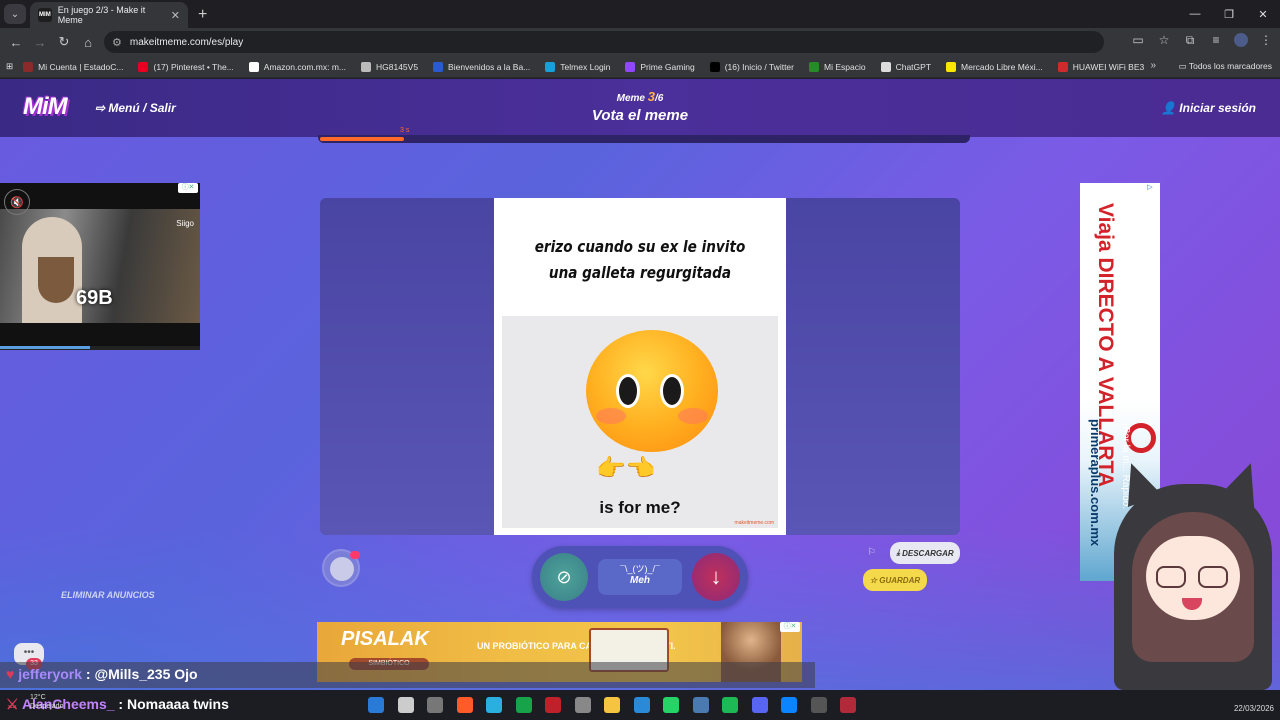 The height and width of the screenshot is (720, 1280). I want to click on xbox-icon, so click(523, 705).